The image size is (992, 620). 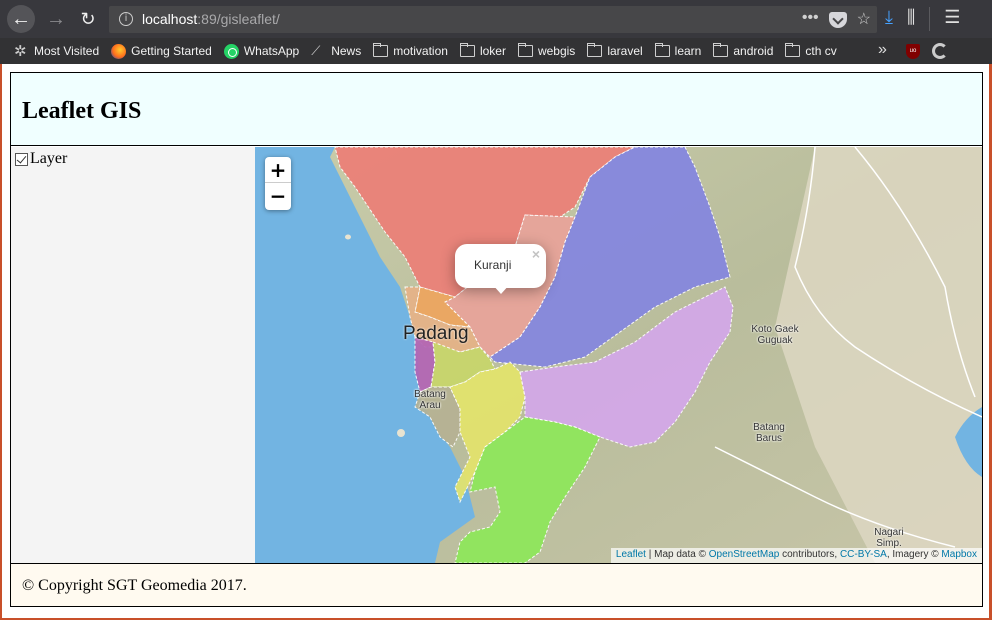 I want to click on firefox-icon, so click(x=119, y=51).